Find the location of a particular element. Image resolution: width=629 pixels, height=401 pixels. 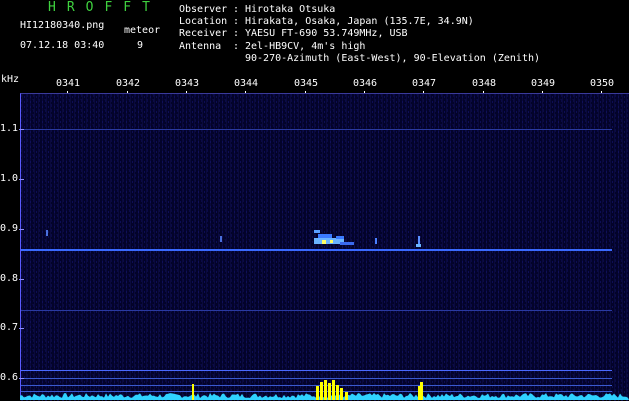

observer-value: Hirotaka Otsuka is located at coordinates (290, 9).